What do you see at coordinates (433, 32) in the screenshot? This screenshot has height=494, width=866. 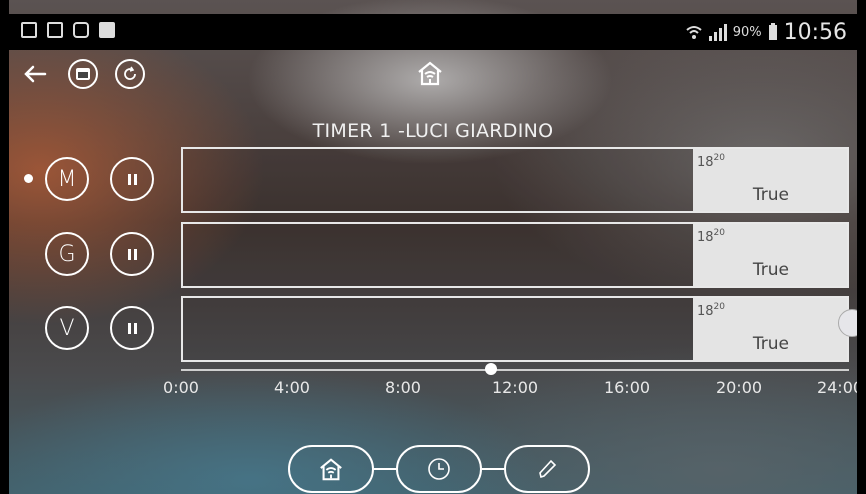 I see `status-bar: 90% 10:56` at bounding box center [433, 32].